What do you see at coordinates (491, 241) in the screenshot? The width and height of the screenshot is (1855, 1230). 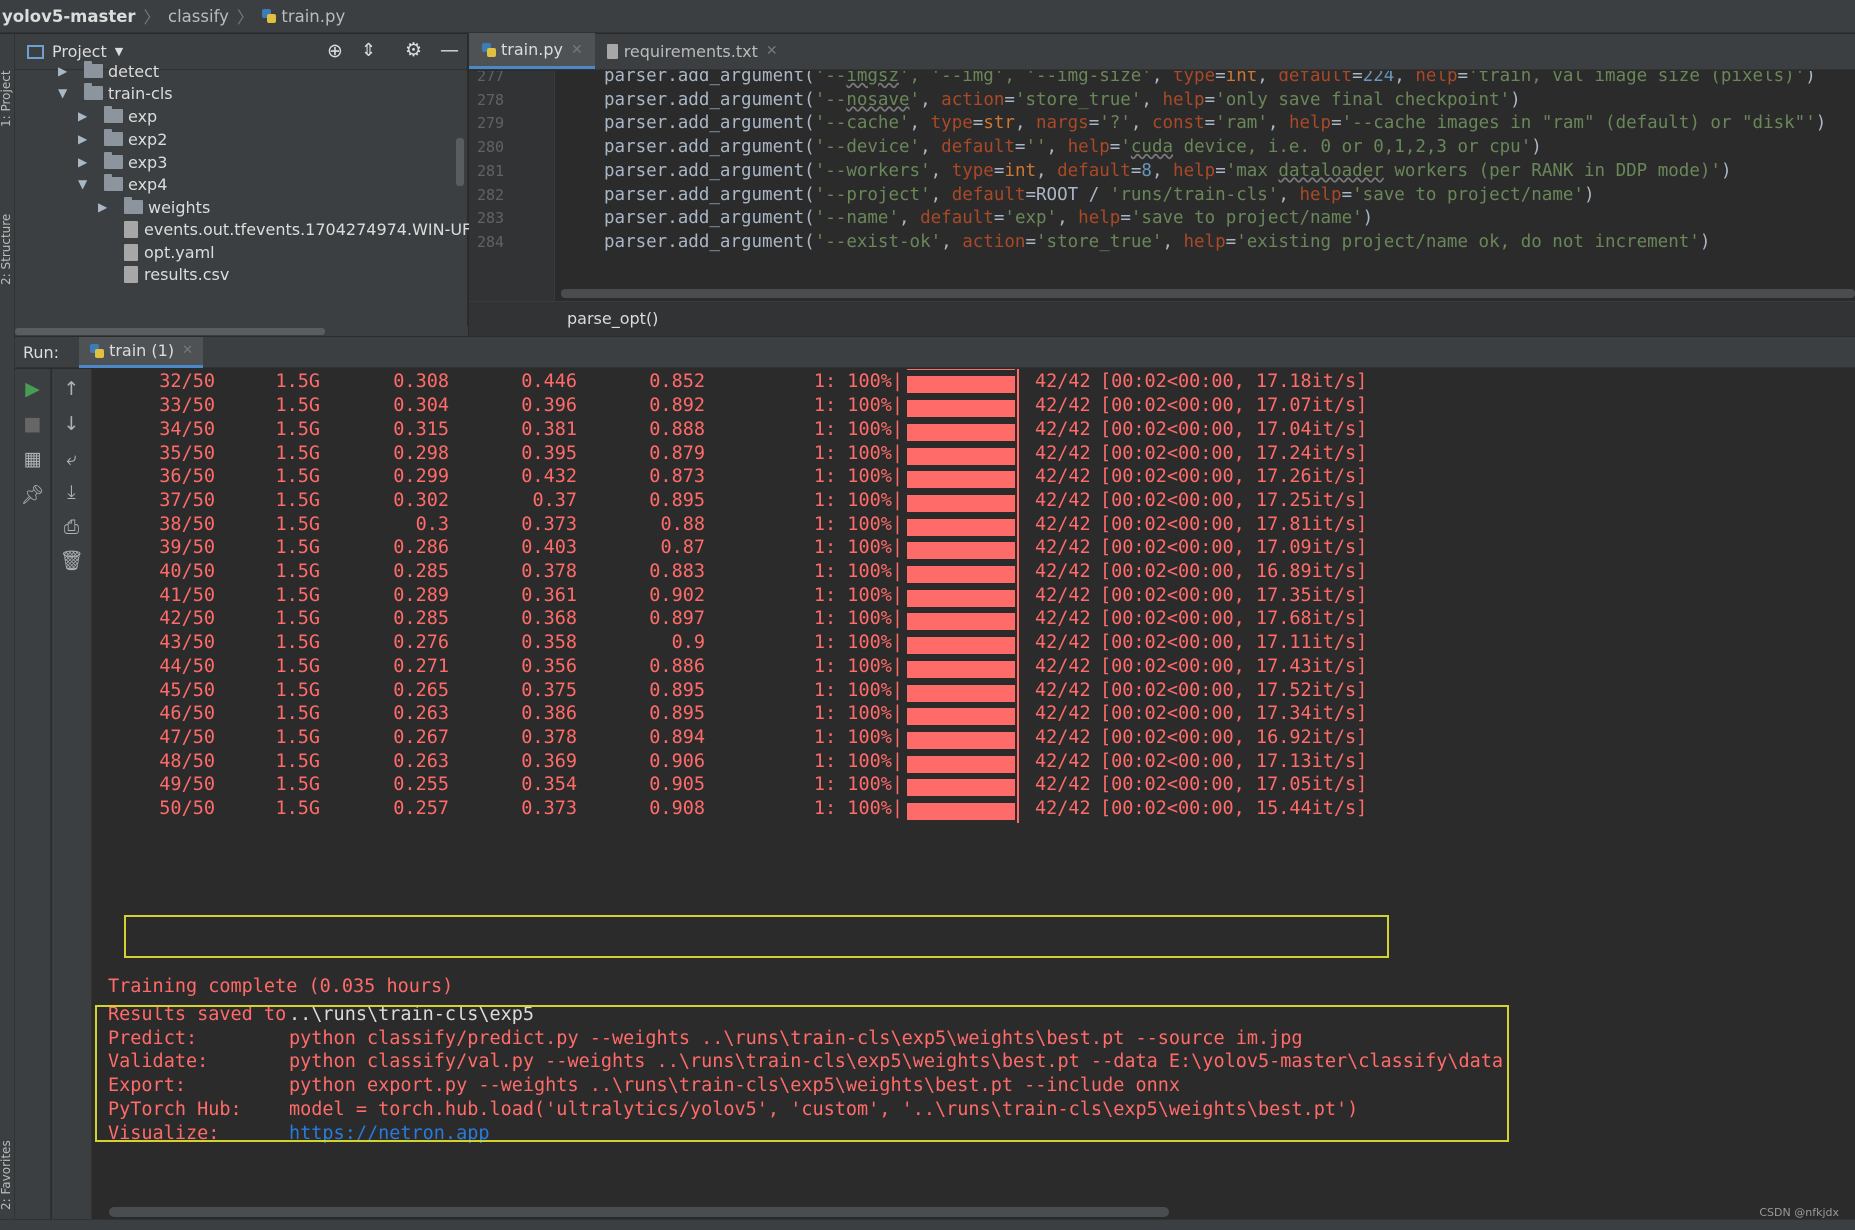 I see `line-number: 284` at bounding box center [491, 241].